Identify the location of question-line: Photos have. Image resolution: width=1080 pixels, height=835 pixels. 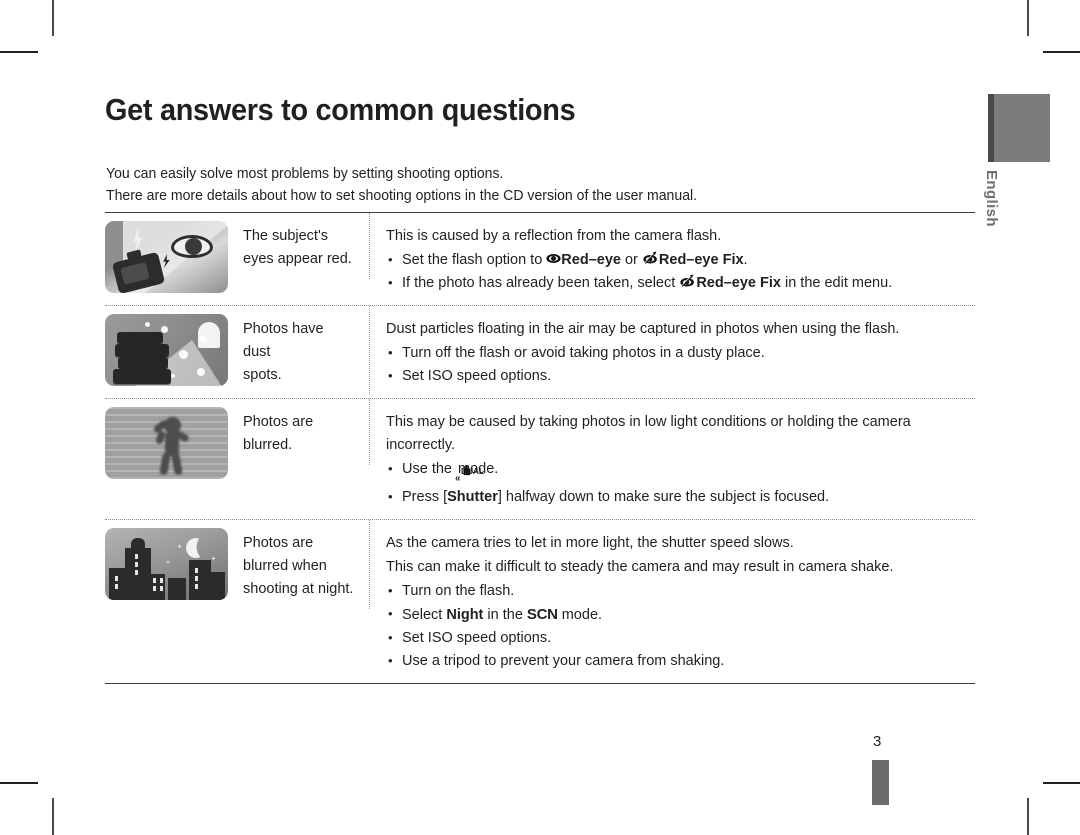
(283, 329).